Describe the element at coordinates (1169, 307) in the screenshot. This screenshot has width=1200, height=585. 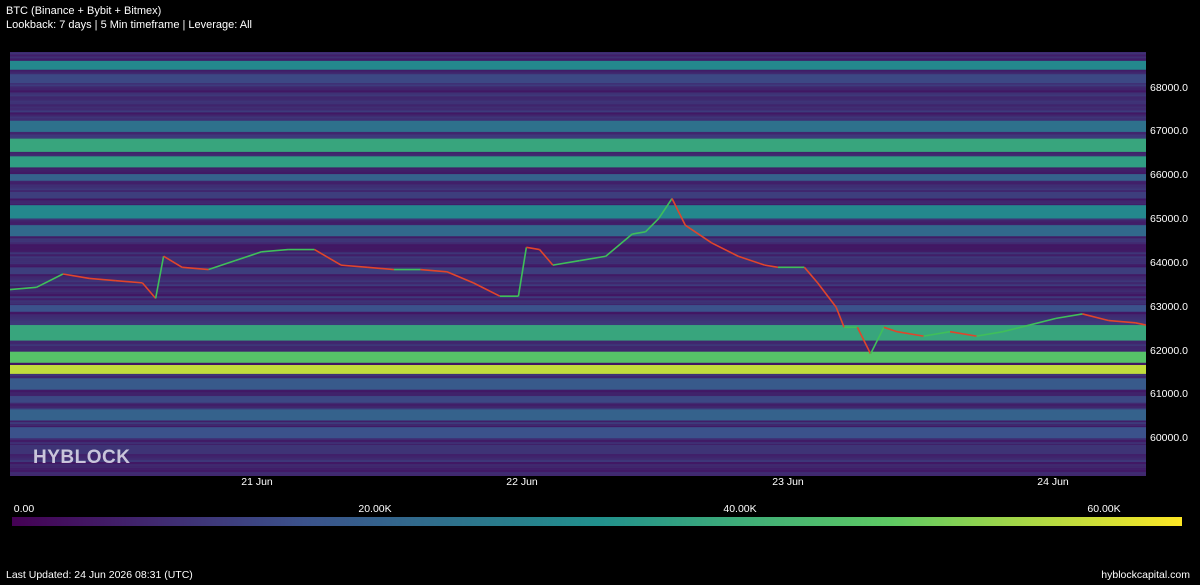
I see `y-tick-label: 63000.0` at that location.